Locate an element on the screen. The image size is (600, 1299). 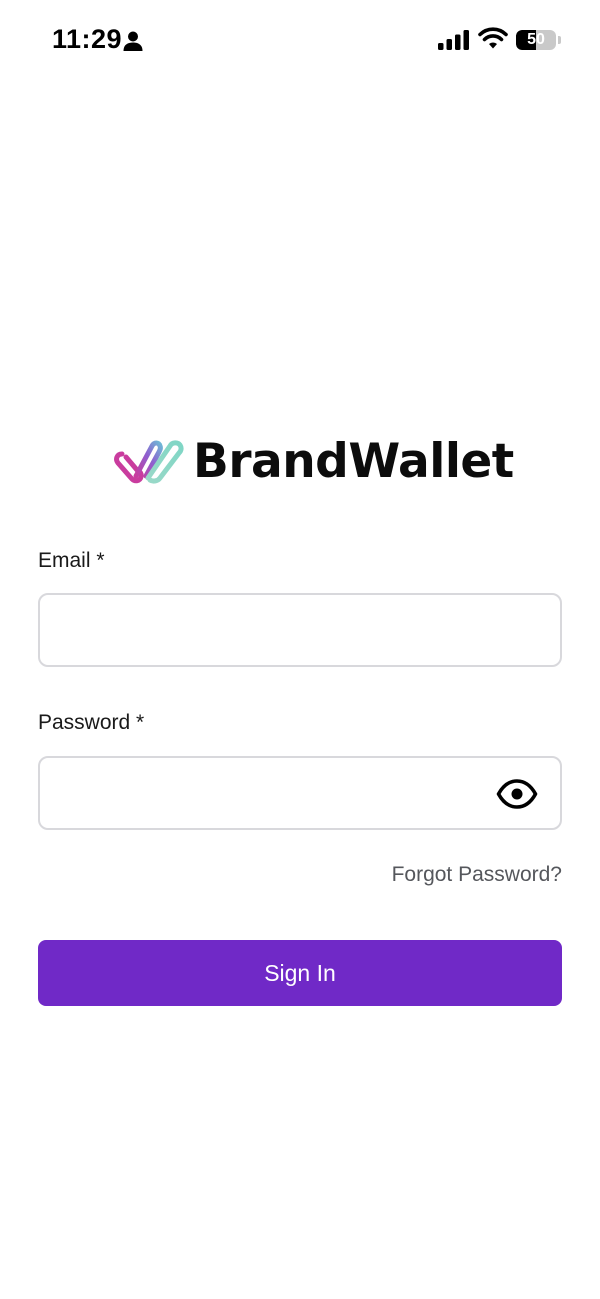
password-field-container is located at coordinates (300, 793).